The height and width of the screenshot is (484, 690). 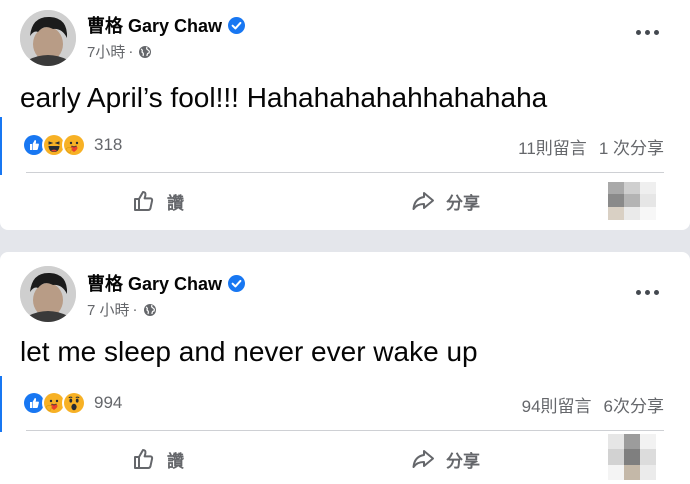 I want to click on reaction-count: 318, so click(x=108, y=145).